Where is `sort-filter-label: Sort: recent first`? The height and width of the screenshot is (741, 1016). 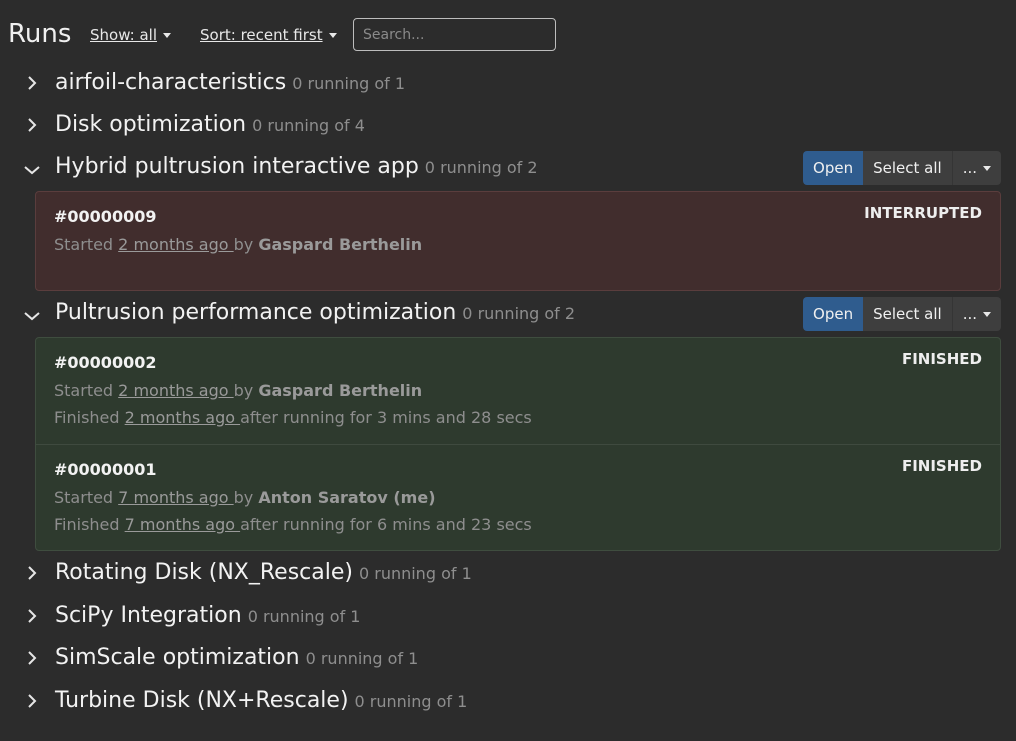
sort-filter-label: Sort: recent first is located at coordinates (261, 35).